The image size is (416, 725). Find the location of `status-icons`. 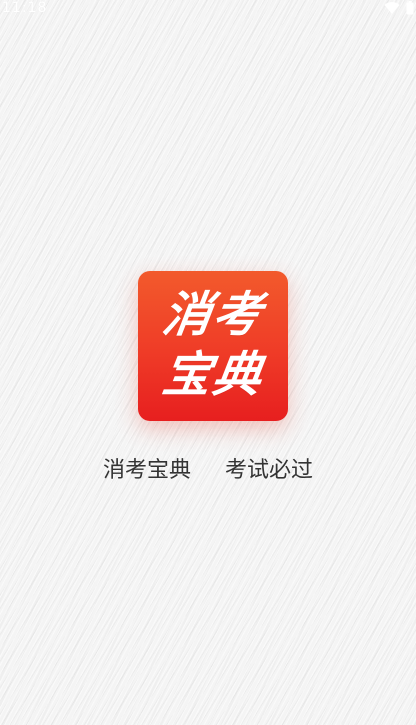

status-icons is located at coordinates (399, 8).